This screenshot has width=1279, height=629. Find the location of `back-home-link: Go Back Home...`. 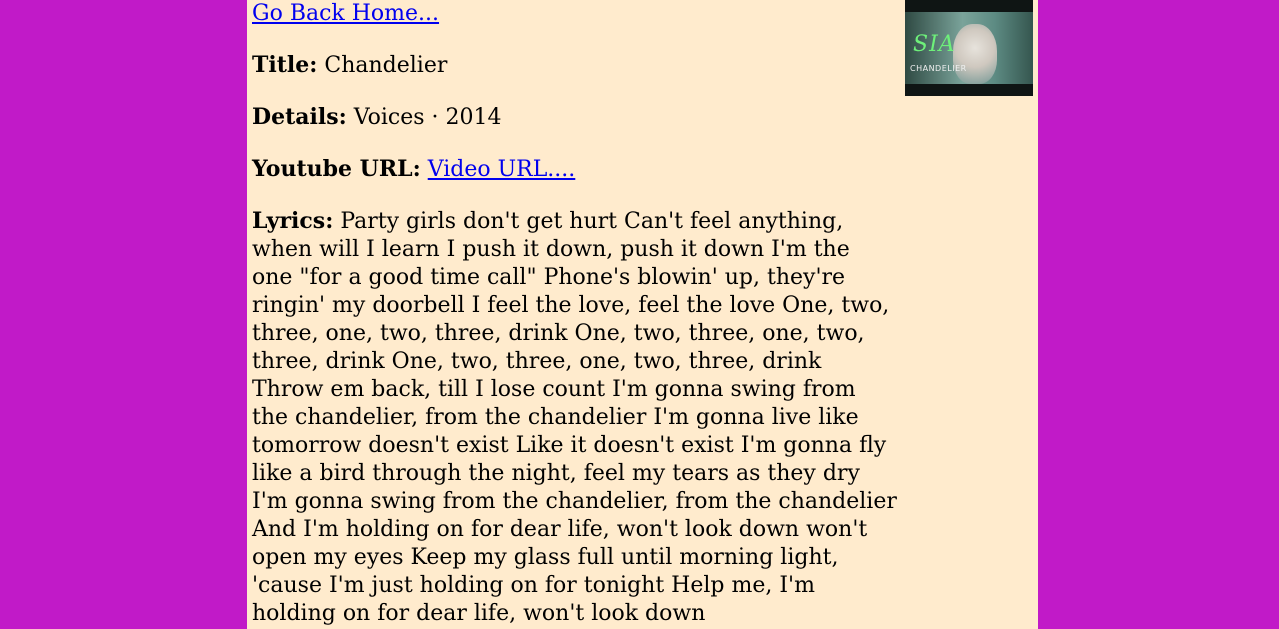

back-home-link: Go Back Home... is located at coordinates (345, 13).